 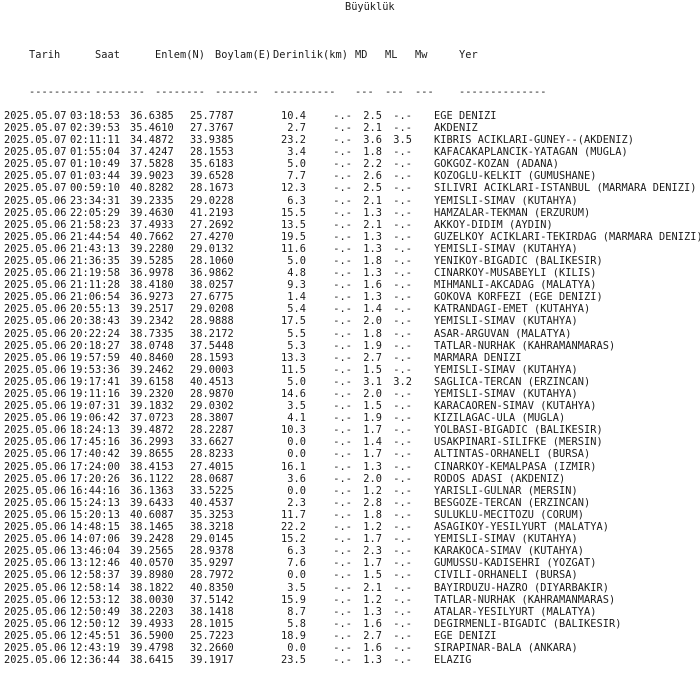 What do you see at coordinates (289, 467) in the screenshot?
I see `cell-depth-wrap: 16.1` at bounding box center [289, 467].